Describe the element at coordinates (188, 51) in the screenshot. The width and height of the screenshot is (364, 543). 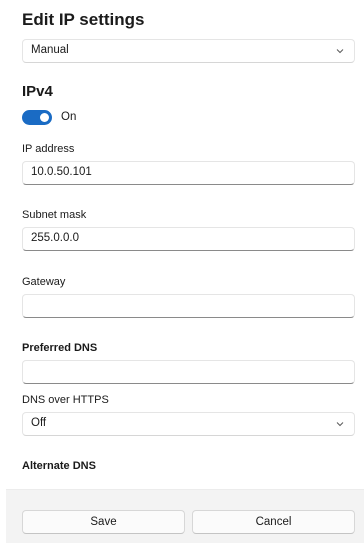
I see `ip-mode-dropdown: Manual` at that location.